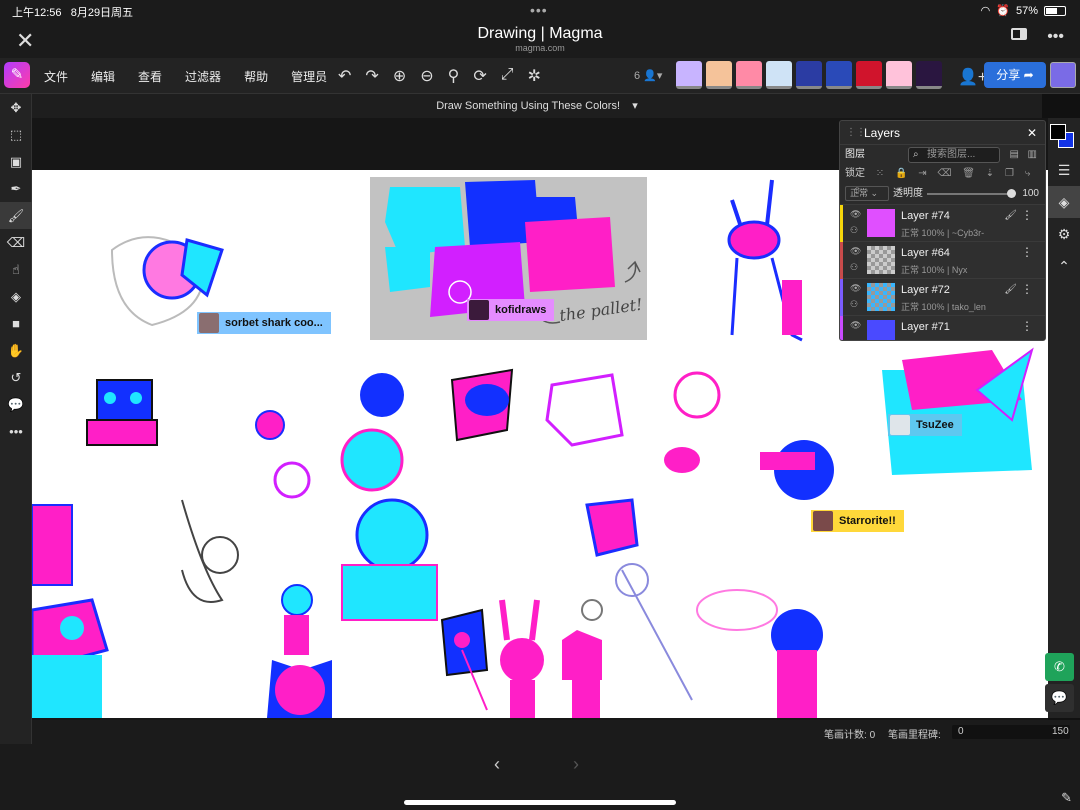 This screenshot has width=1080, height=810. What do you see at coordinates (256, 76) in the screenshot?
I see `menu-help: 帮助` at bounding box center [256, 76].